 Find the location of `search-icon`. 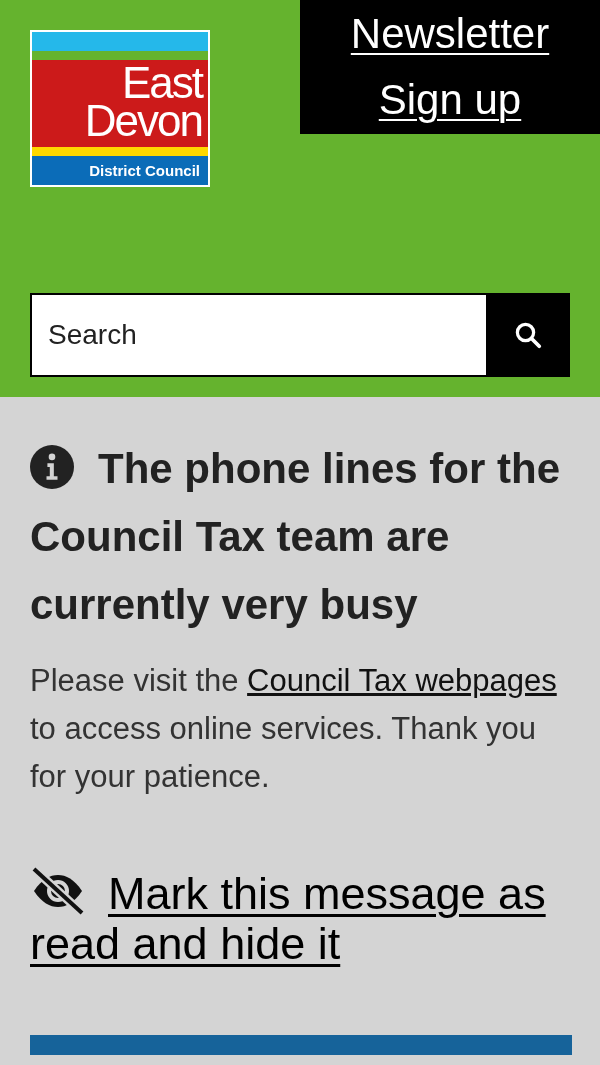

search-icon is located at coordinates (528, 335).